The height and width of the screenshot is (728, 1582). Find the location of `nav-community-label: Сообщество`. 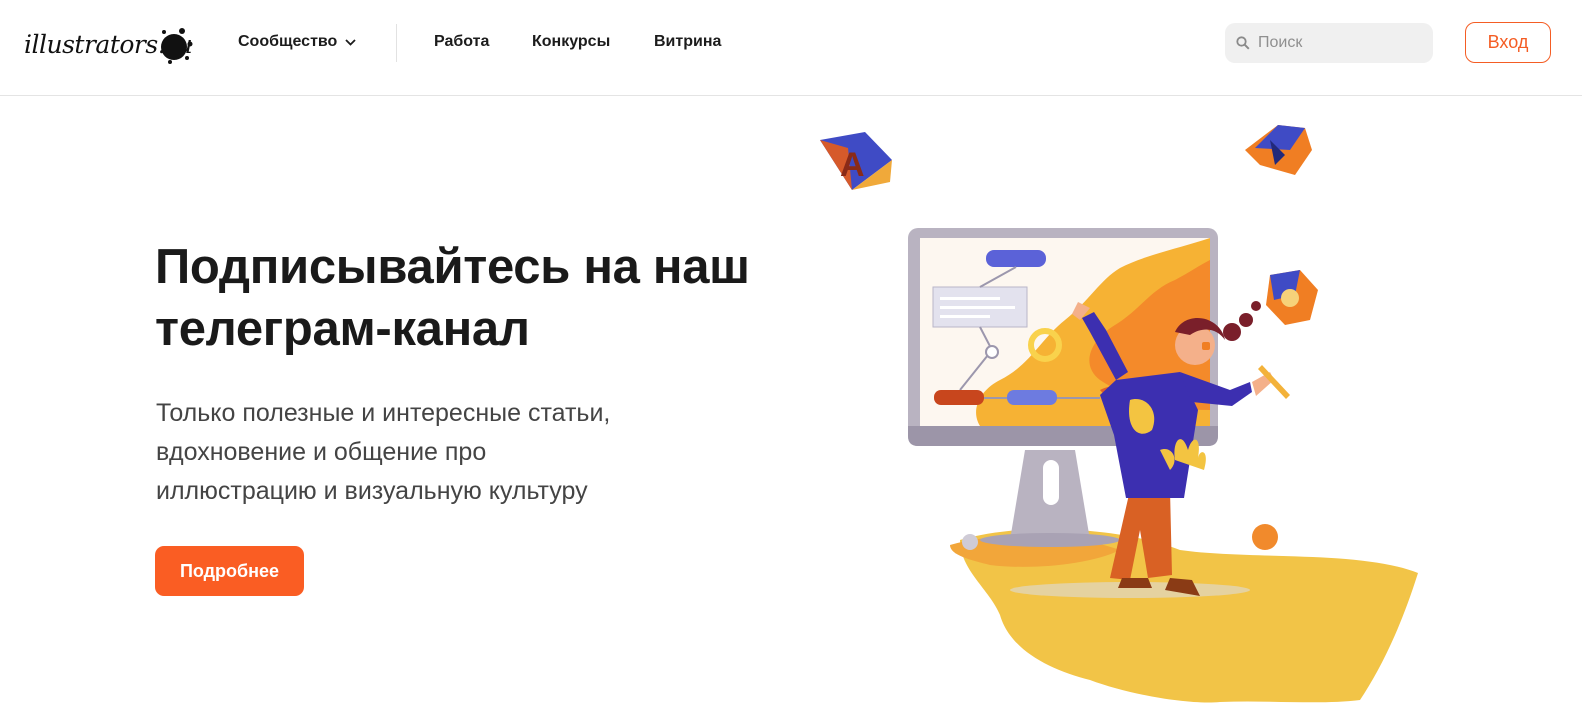

nav-community-label: Сообщество is located at coordinates (288, 41).